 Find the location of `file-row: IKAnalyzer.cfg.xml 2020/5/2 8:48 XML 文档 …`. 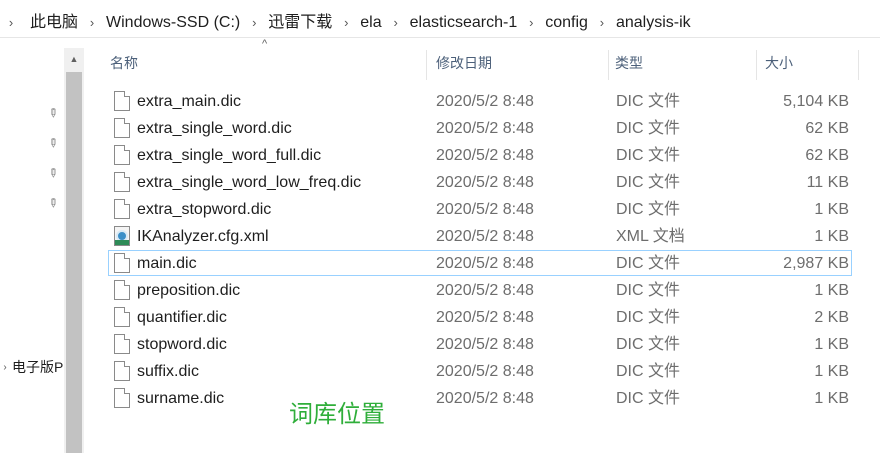

file-row: IKAnalyzer.cfg.xml 2020/5/2 8:48 XML 文档 … is located at coordinates (480, 236).